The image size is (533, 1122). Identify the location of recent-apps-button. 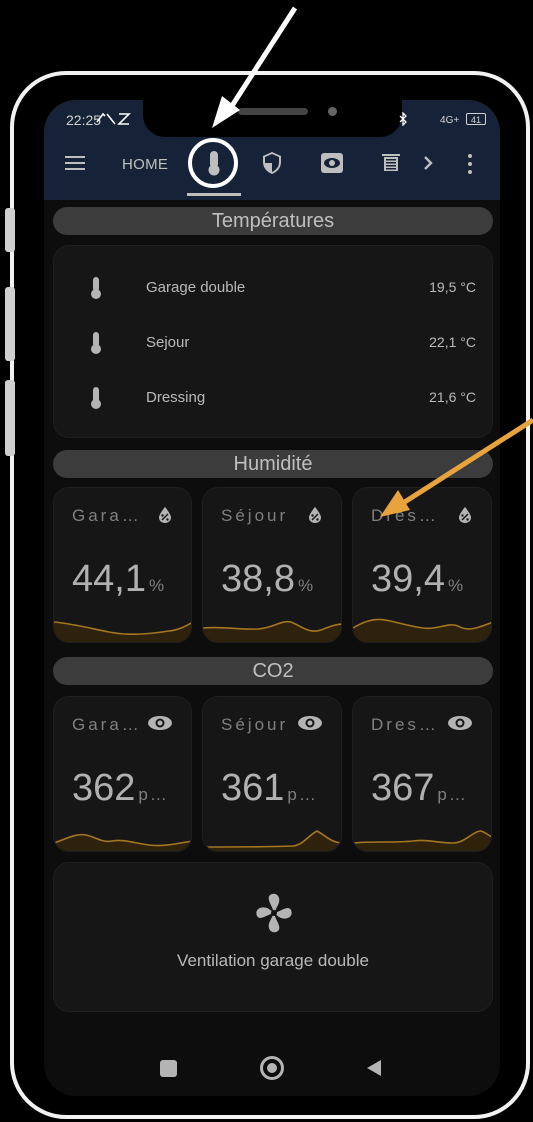
(168, 1068).